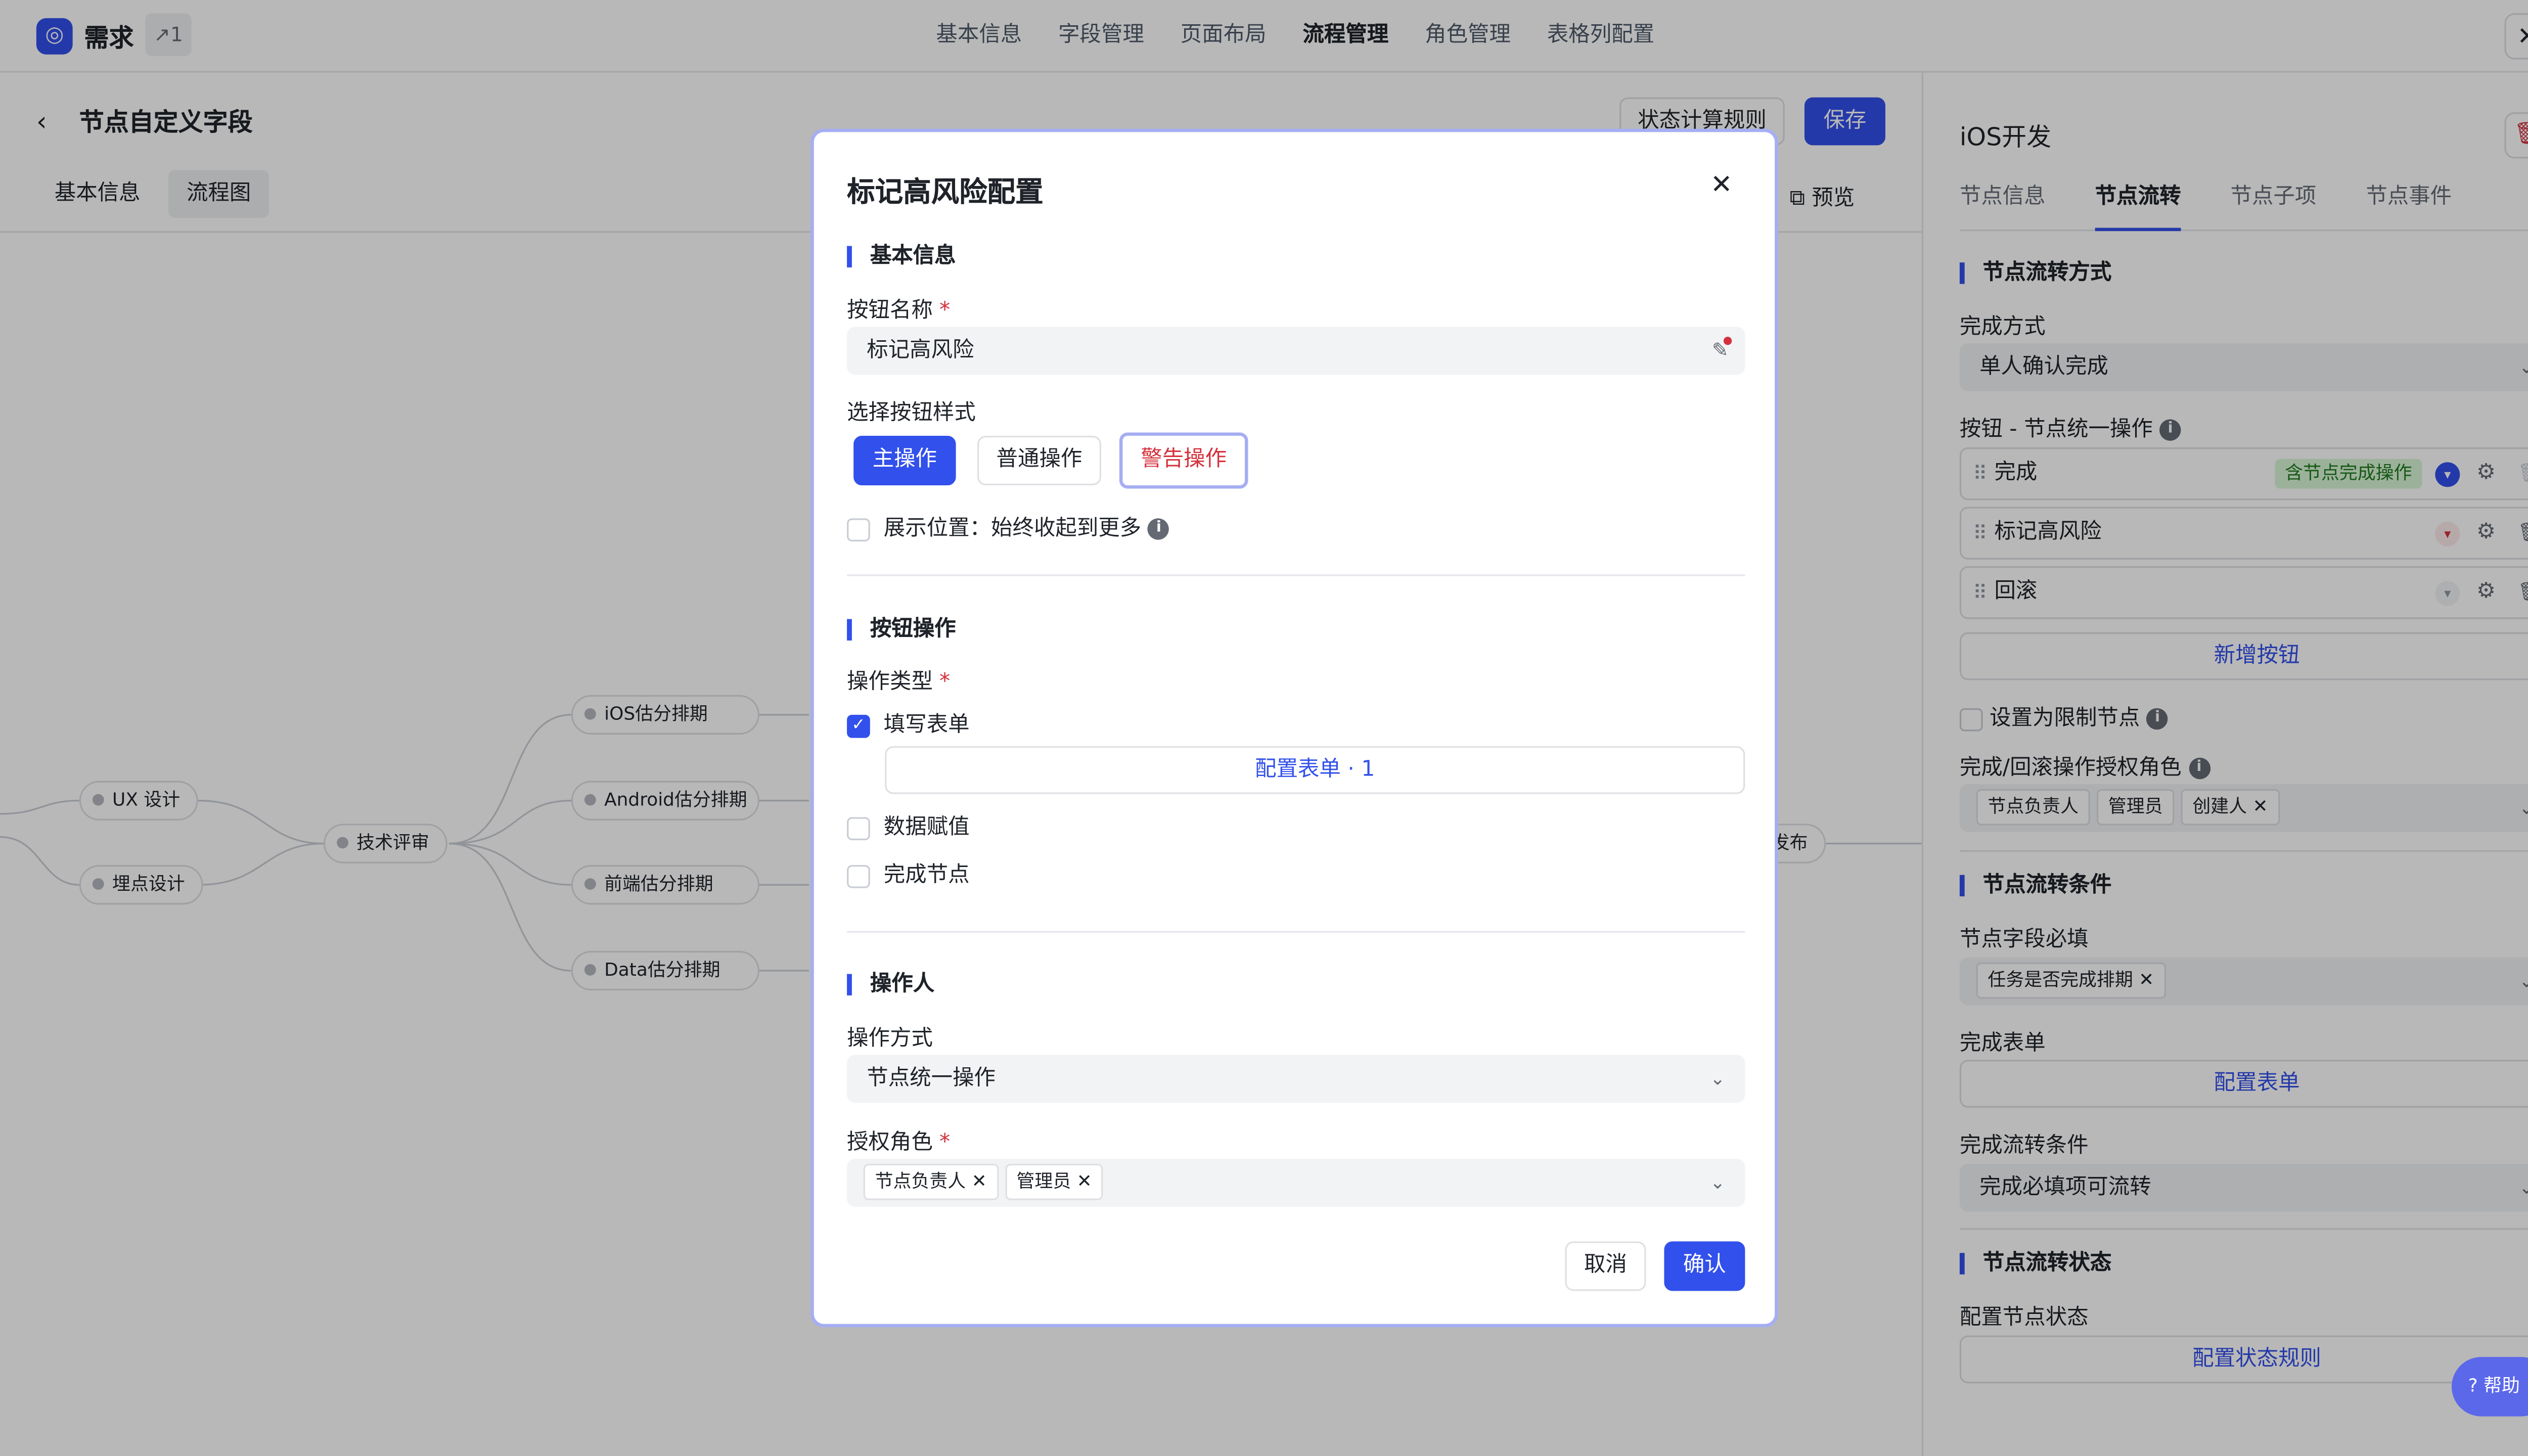  What do you see at coordinates (902, 256) in the screenshot?
I see `section-basic-info: 基本信息` at bounding box center [902, 256].